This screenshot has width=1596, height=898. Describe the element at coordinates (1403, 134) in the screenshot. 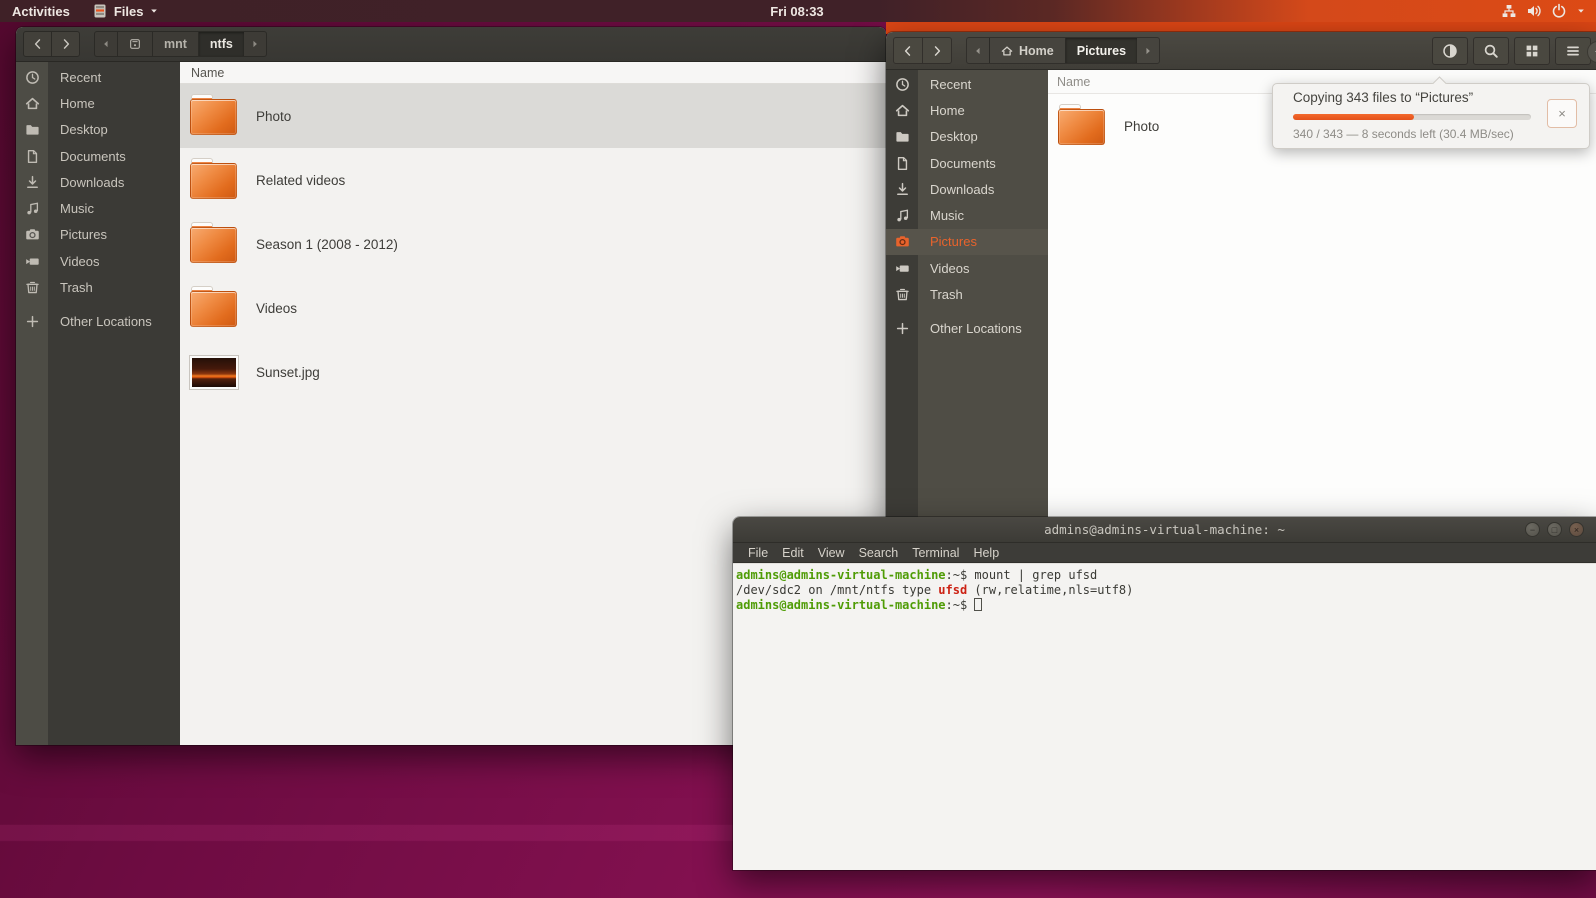

I see `copy-progress-status: 340 / 343 — 8 seconds left (30.4 MB/sec)` at that location.